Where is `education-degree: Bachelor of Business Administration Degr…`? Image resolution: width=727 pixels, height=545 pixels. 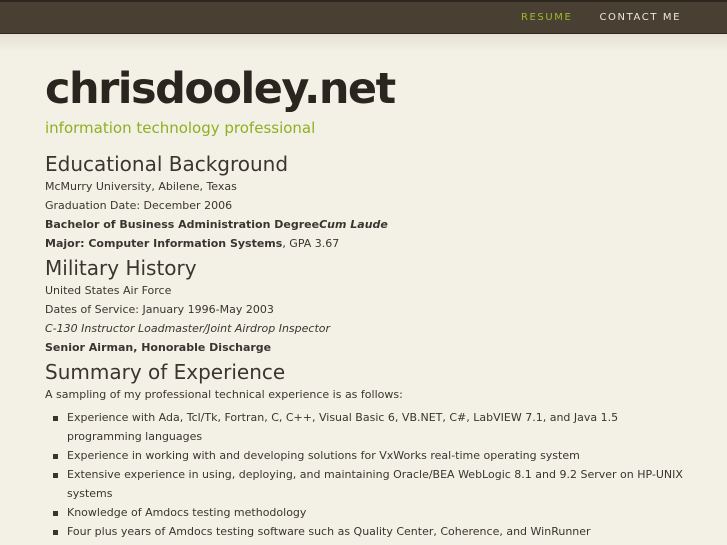
education-degree: Bachelor of Business Administration Degr… is located at coordinates (182, 225).